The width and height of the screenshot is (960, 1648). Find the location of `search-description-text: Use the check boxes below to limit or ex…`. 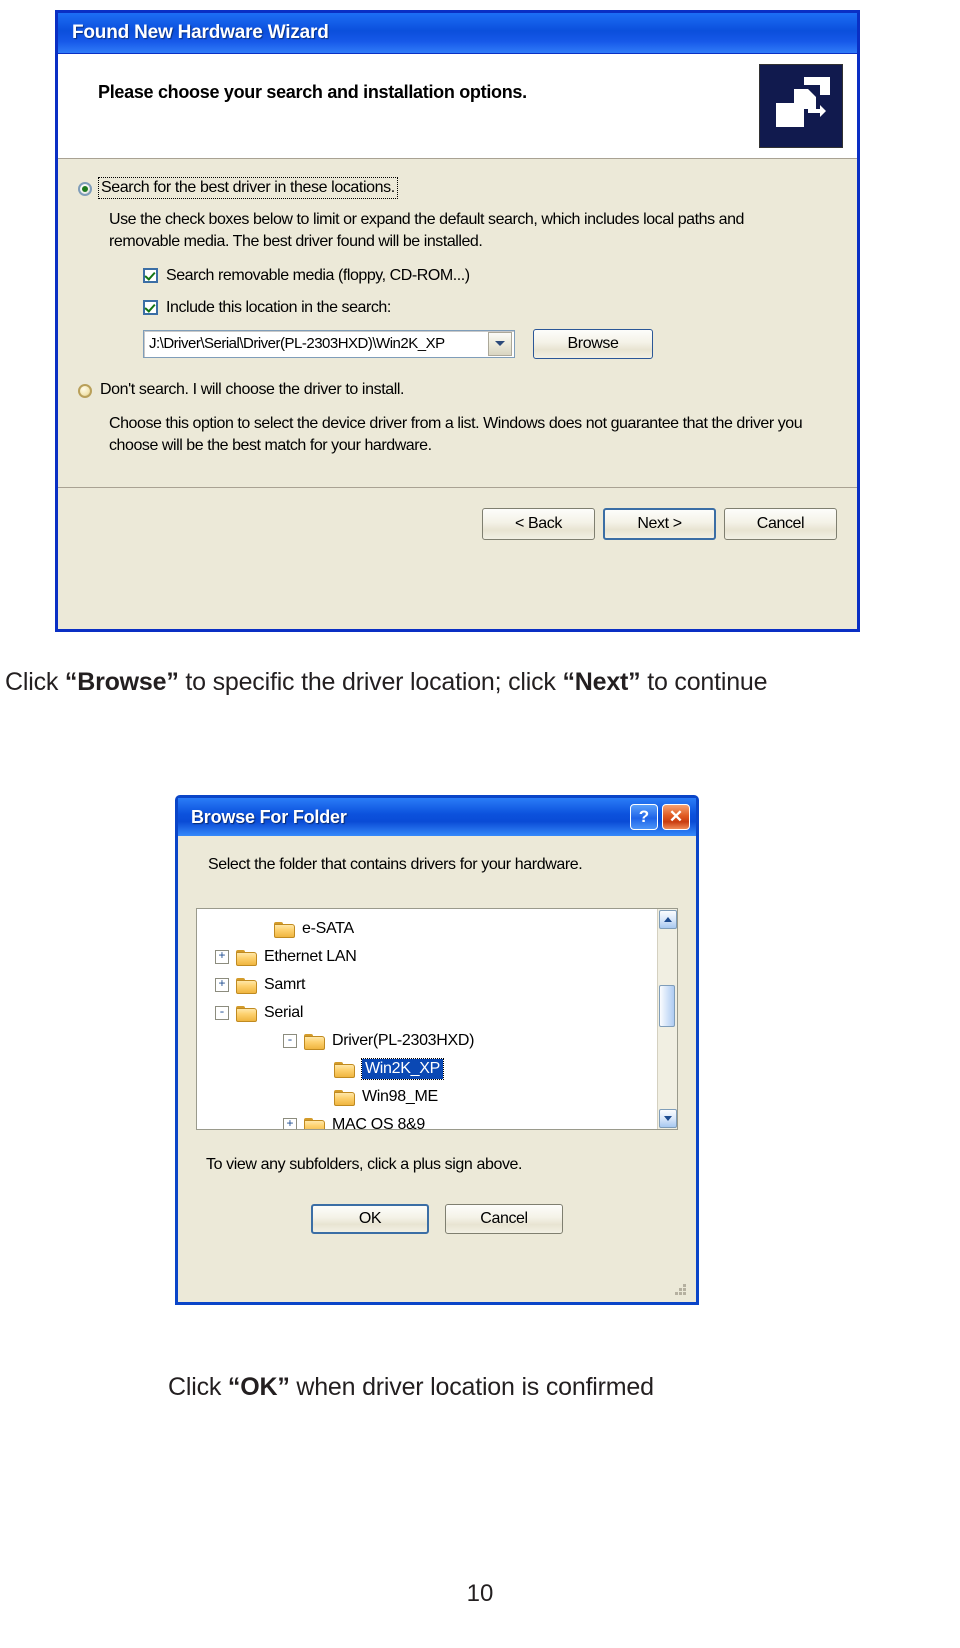

search-description-text: Use the check boxes below to limit or ex… is located at coordinates (426, 230).